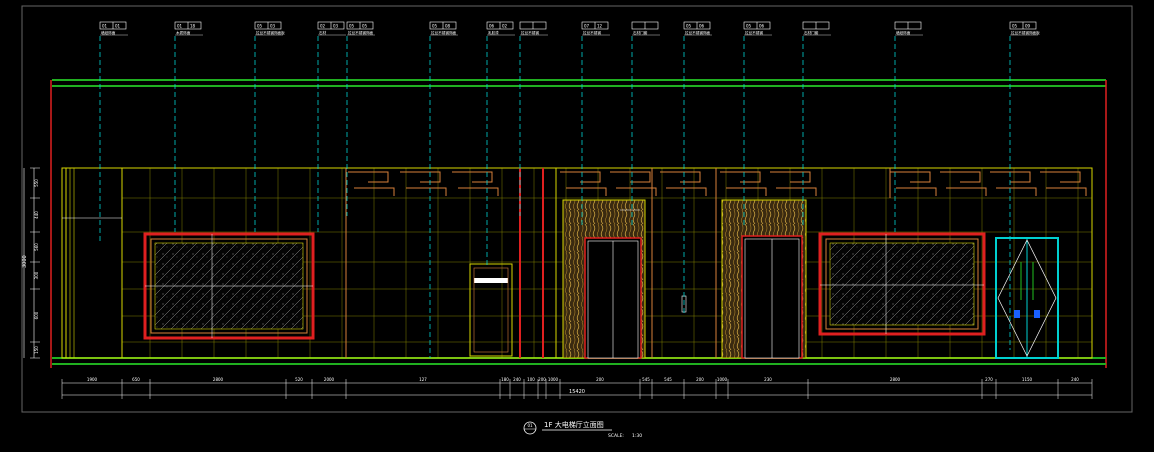 The height and width of the screenshot is (452, 1154). I want to click on callout-text: 木质饰面, so click(183, 32).